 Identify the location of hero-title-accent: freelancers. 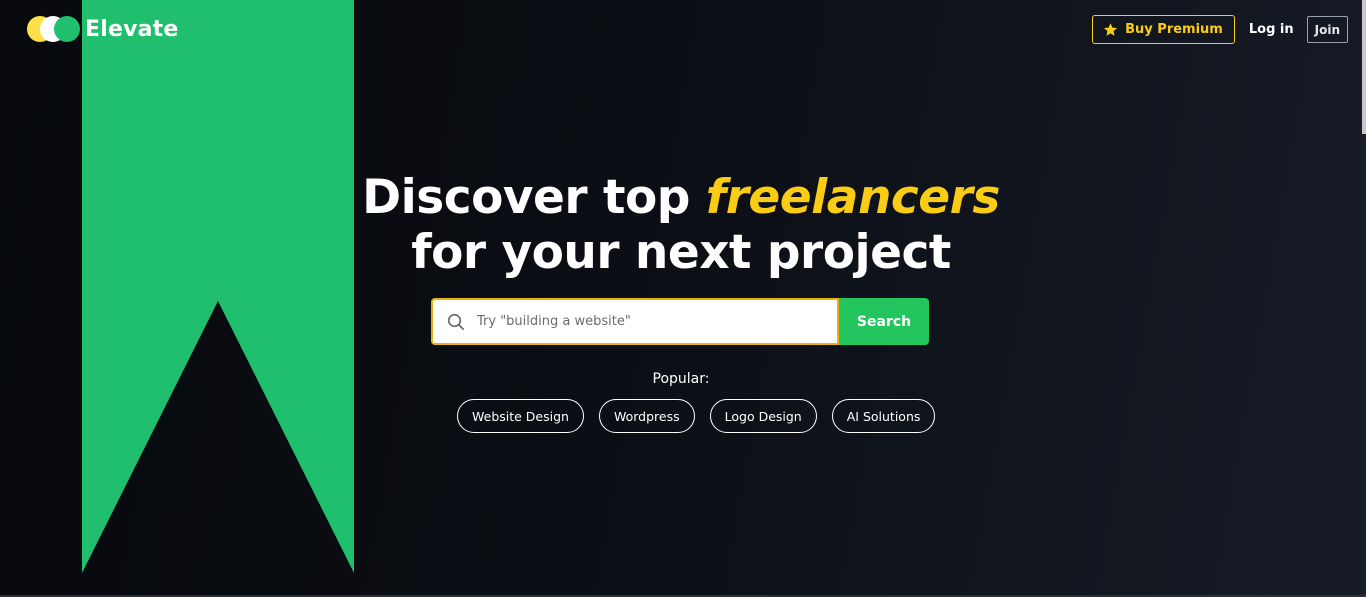
(853, 197).